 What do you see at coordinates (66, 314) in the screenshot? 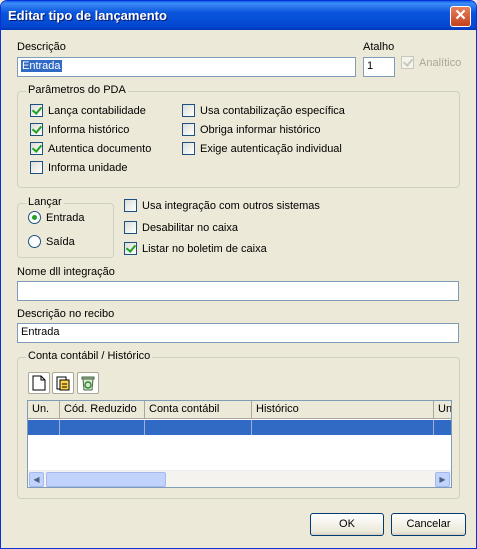
I see `descricao-recibo-label: Descrição no recibo` at bounding box center [66, 314].